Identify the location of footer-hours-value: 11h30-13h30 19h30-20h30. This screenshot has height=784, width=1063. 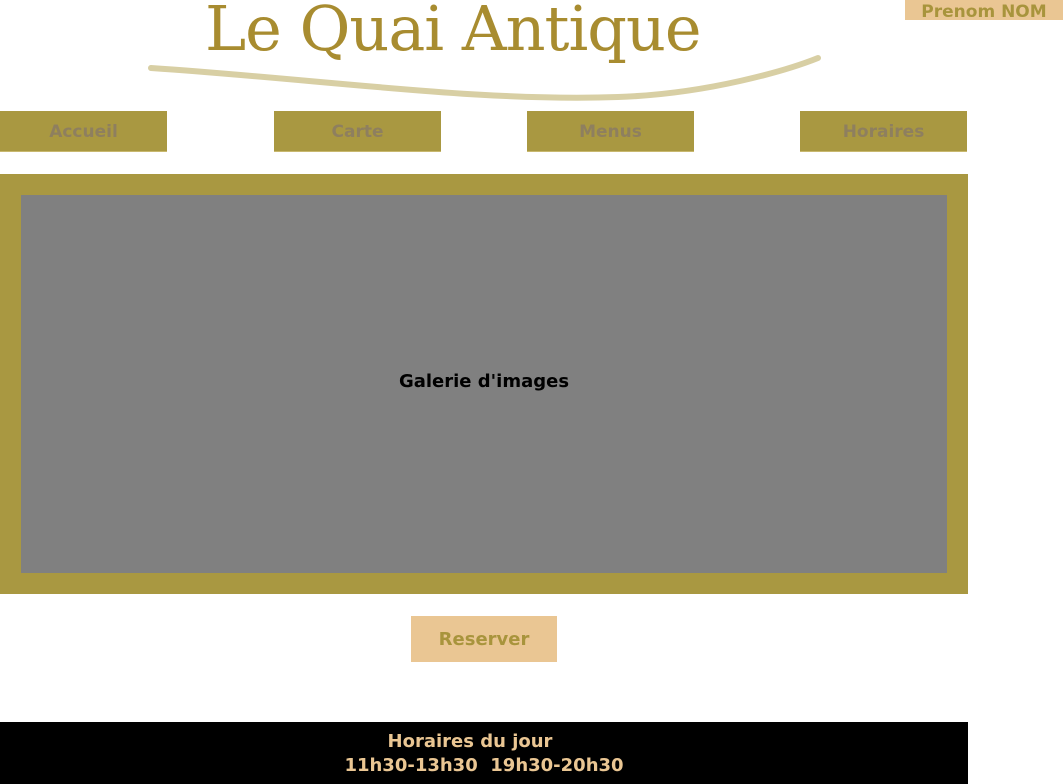
(484, 765).